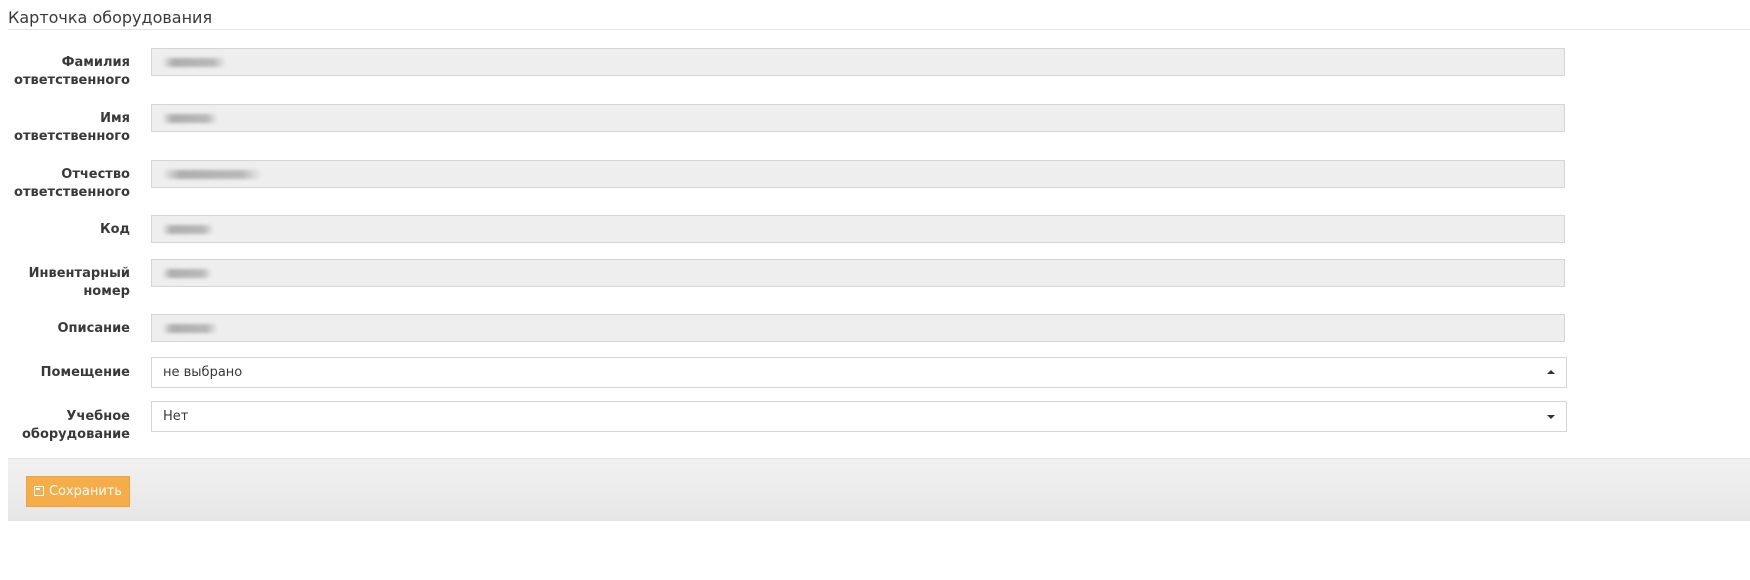 This screenshot has height=580, width=1750. Describe the element at coordinates (67, 72) in the screenshot. I see `field-label-surname: Фамилия ответственного` at that location.